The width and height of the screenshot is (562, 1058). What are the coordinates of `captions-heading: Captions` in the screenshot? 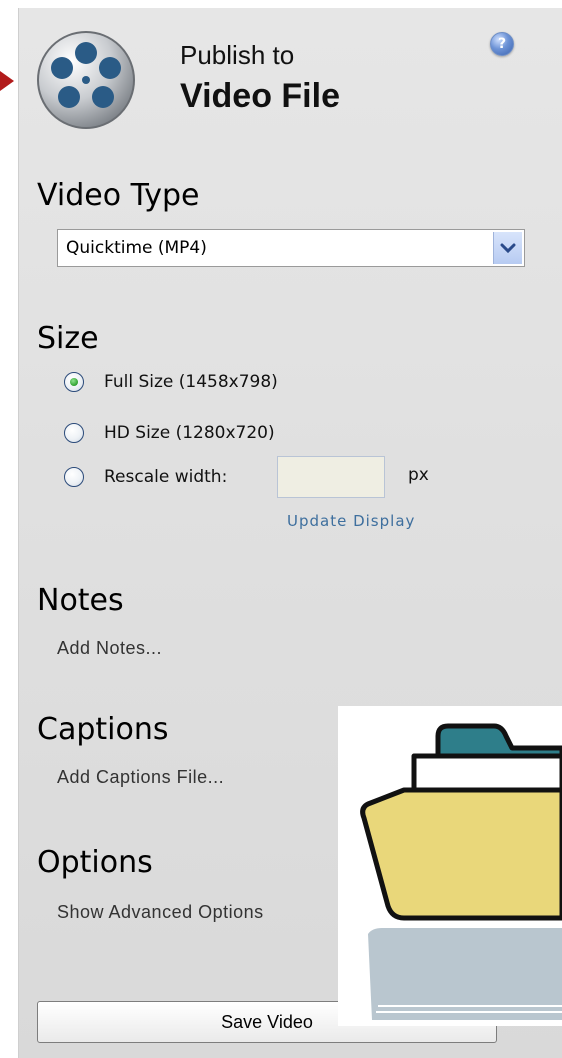 It's located at (103, 729).